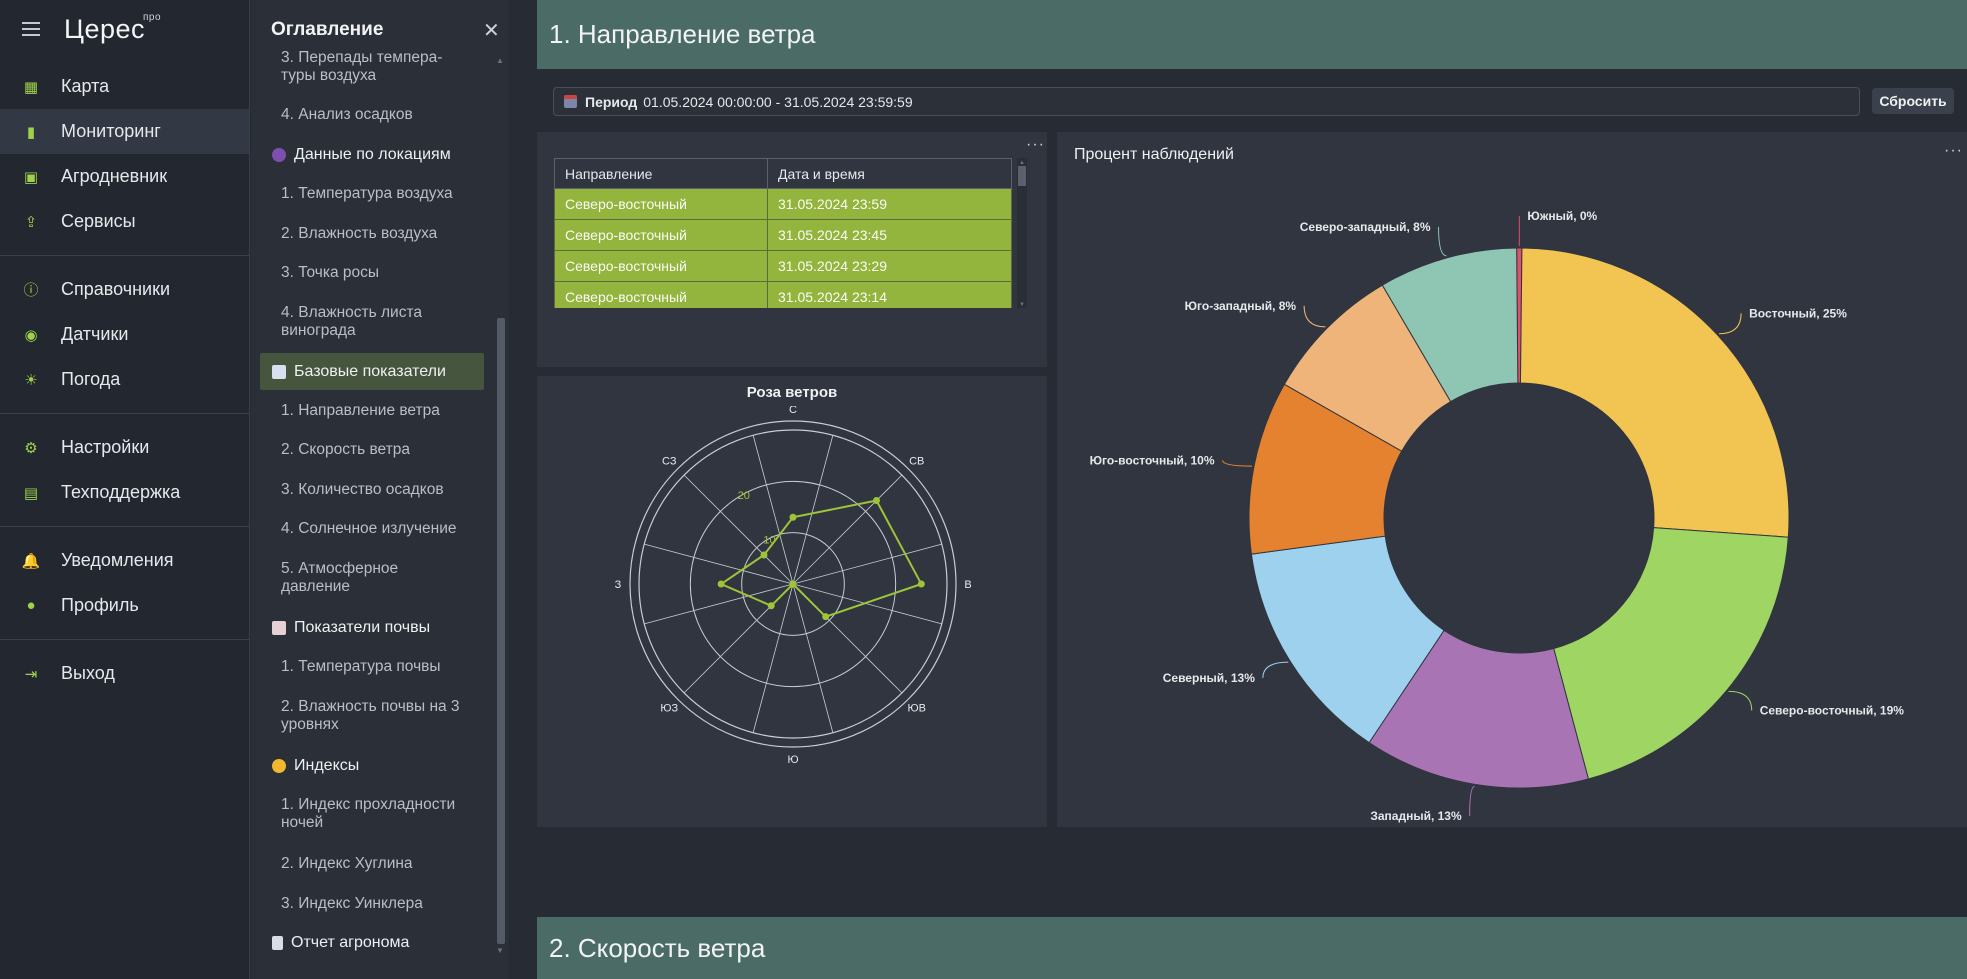 The image size is (1967, 979). Describe the element at coordinates (337, 115) in the screenshot. I see `toc-item: 4. Анализ осадков` at that location.